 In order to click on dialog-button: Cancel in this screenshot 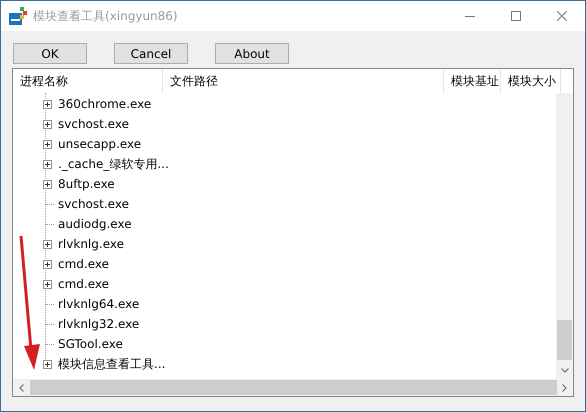, I will do `click(151, 53)`.